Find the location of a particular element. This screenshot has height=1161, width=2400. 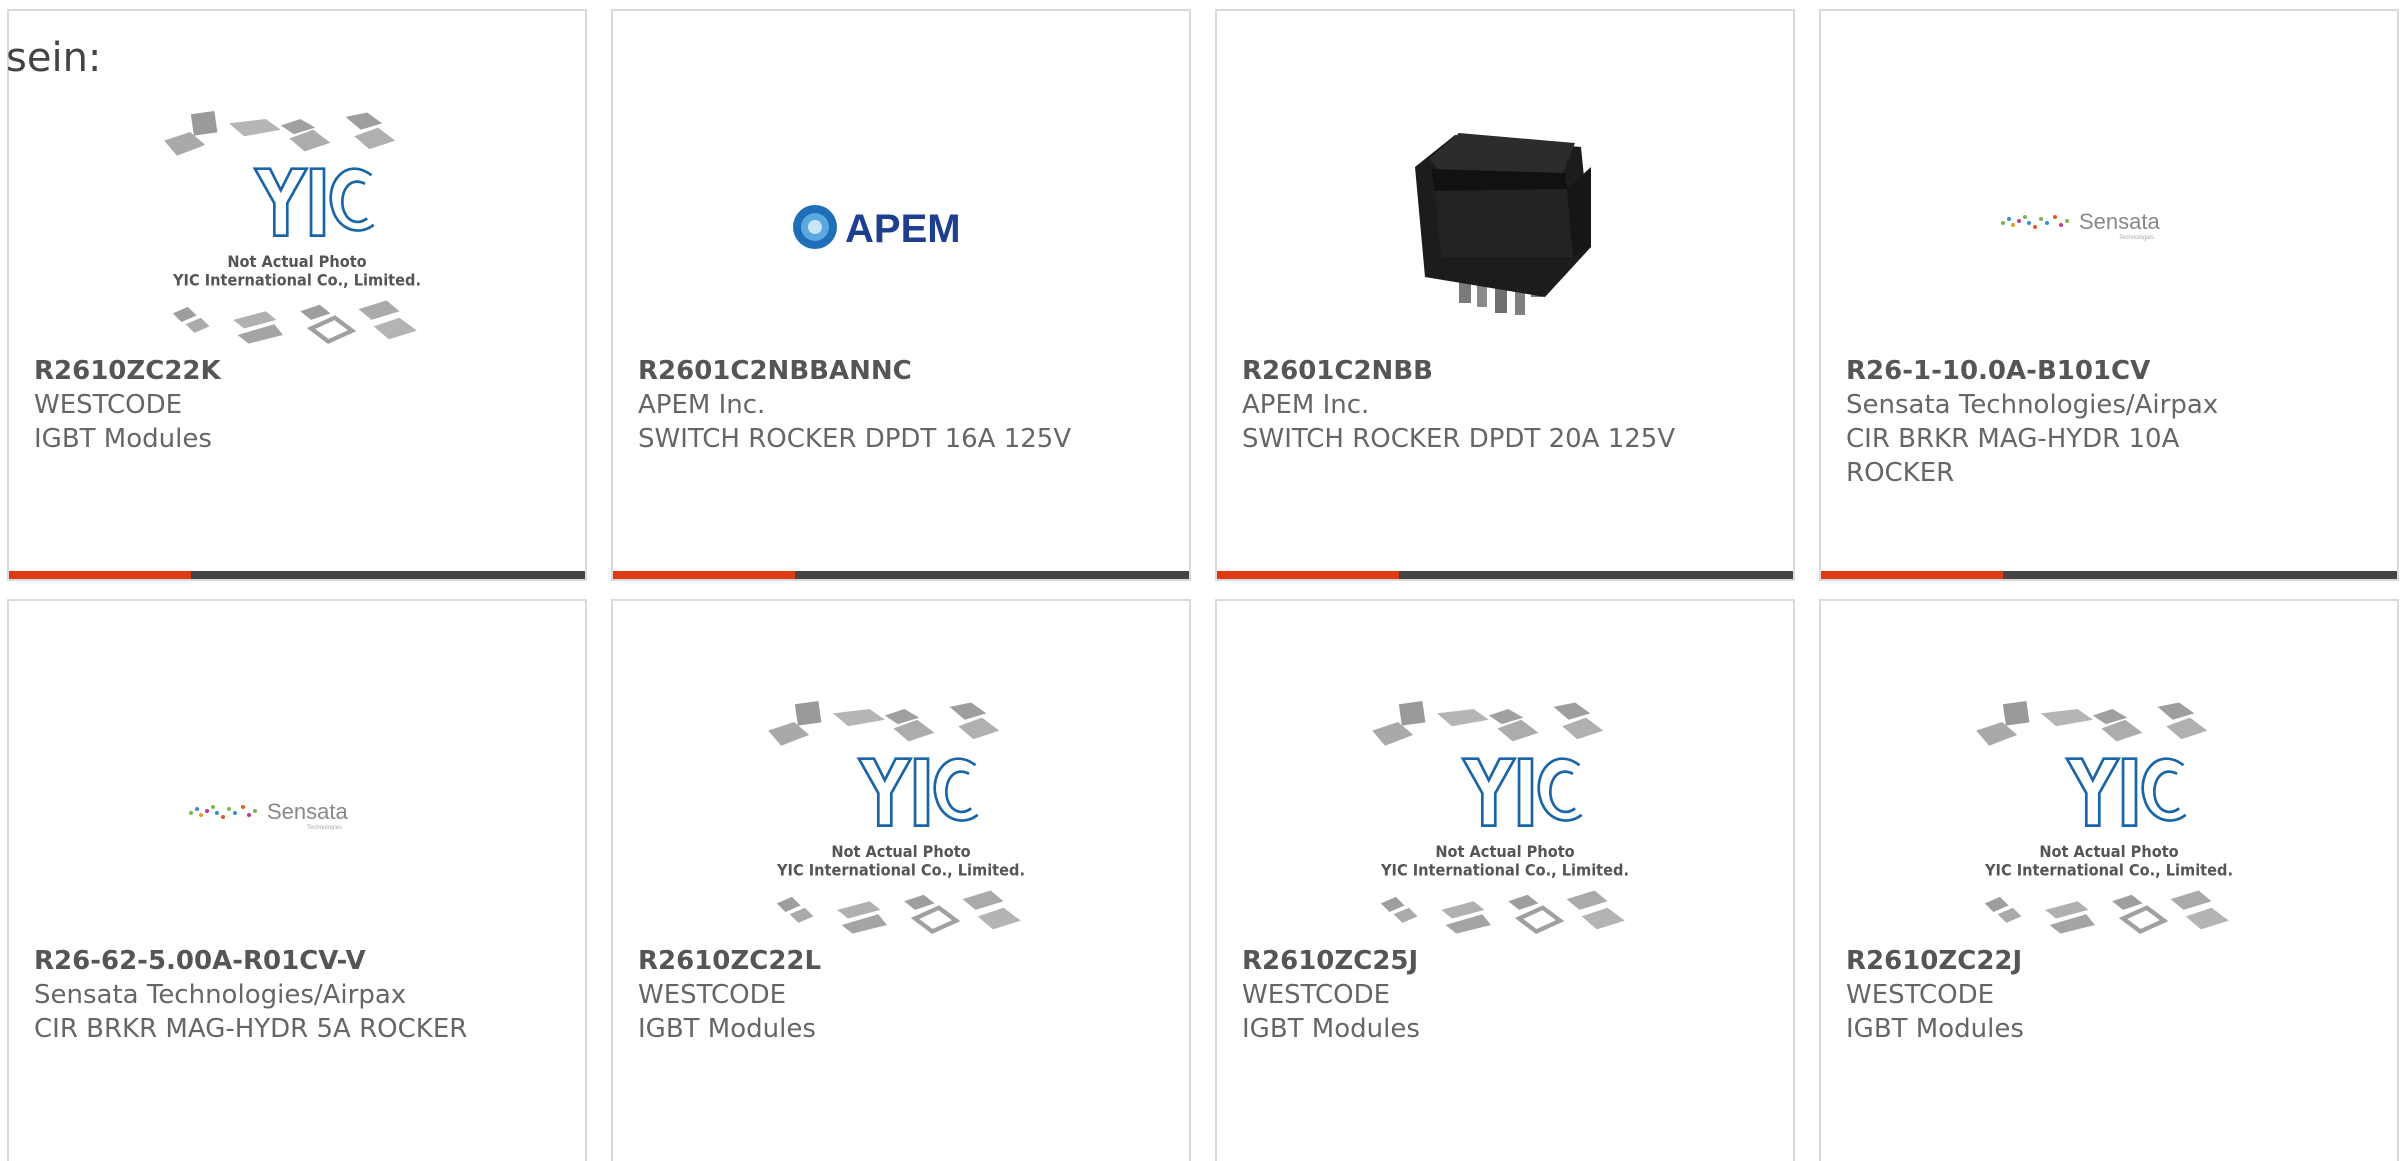

rocker-switch-photo is located at coordinates (1505, 227).